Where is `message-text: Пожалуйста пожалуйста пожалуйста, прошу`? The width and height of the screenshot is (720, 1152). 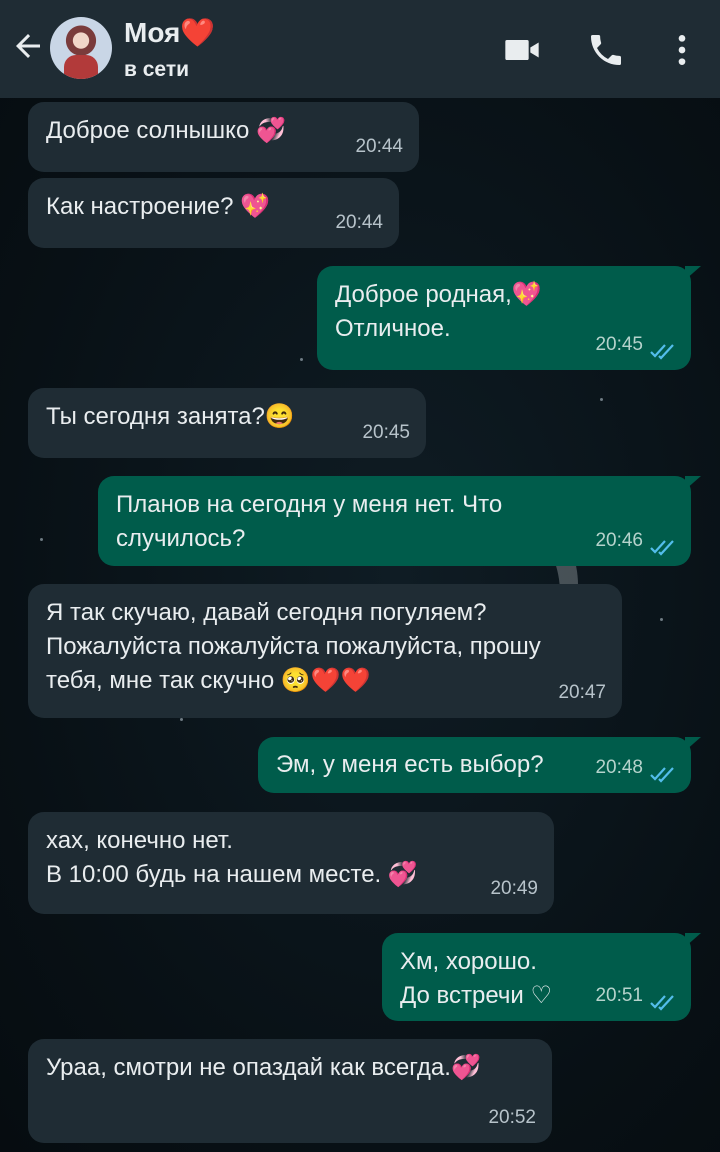
message-text: Пожалуйста пожалуйста пожалуйста, прошу is located at coordinates (293, 646).